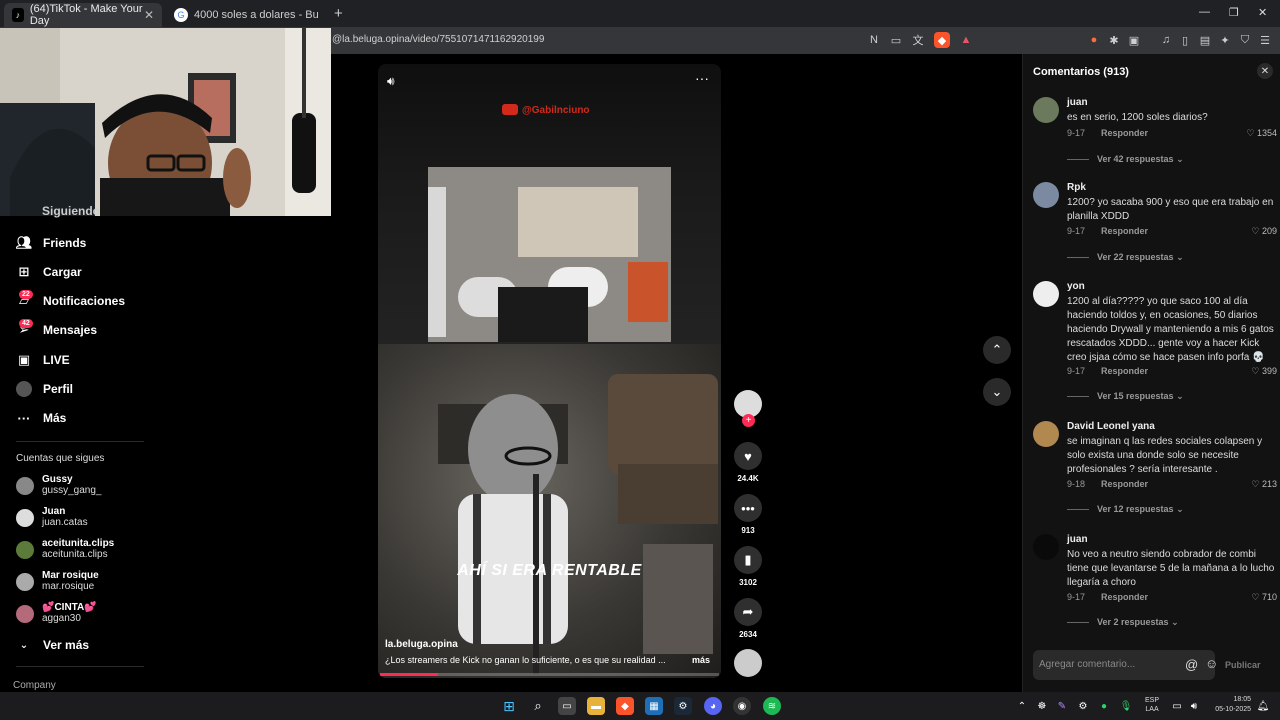 The width and height of the screenshot is (1280, 720). What do you see at coordinates (683, 706) in the screenshot?
I see `steam-icon: ⚙` at bounding box center [683, 706].